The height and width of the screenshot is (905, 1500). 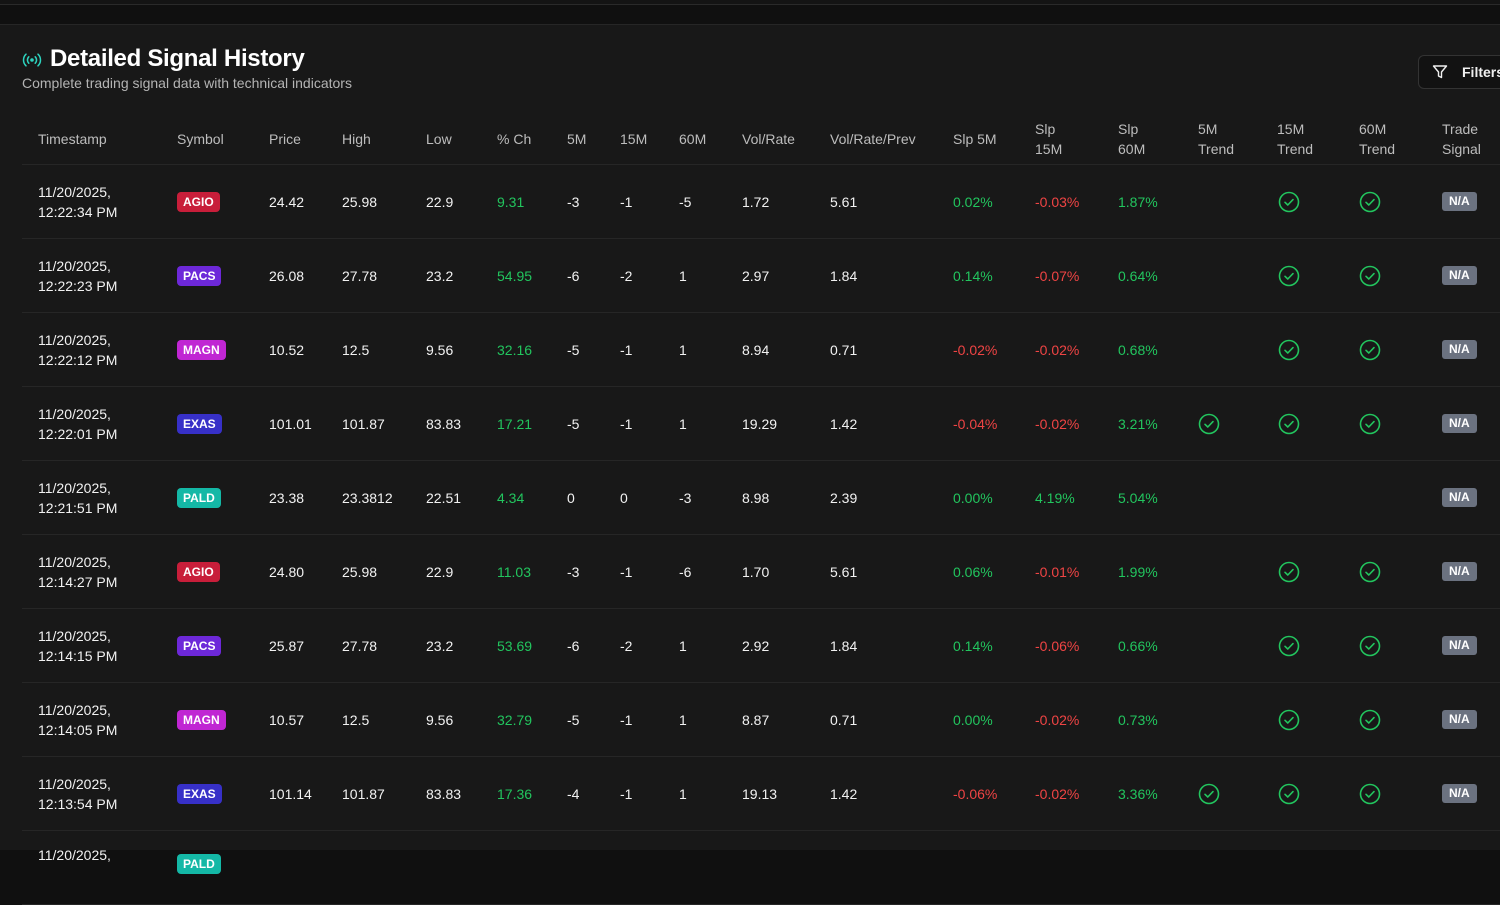 What do you see at coordinates (1216, 138) in the screenshot?
I see `header-5m-trend: 5M Trend` at bounding box center [1216, 138].